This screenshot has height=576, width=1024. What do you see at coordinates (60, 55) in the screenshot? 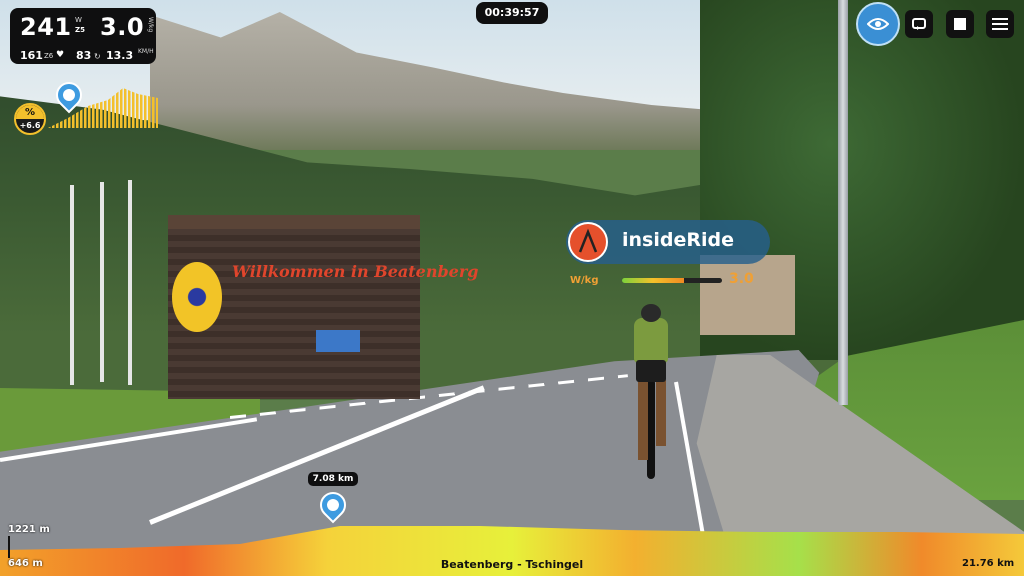
I see `heart-icon: ♥` at bounding box center [60, 55].